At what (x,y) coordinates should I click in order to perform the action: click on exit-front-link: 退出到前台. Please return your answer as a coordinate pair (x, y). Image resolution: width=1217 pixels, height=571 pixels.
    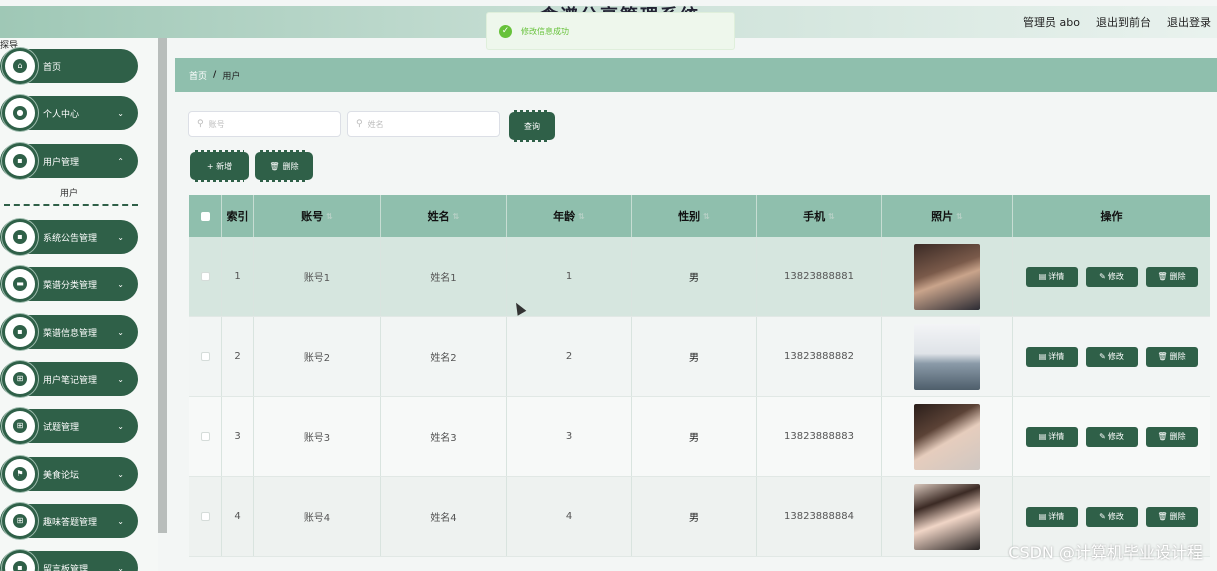
    Looking at the image, I should click on (1123, 22).